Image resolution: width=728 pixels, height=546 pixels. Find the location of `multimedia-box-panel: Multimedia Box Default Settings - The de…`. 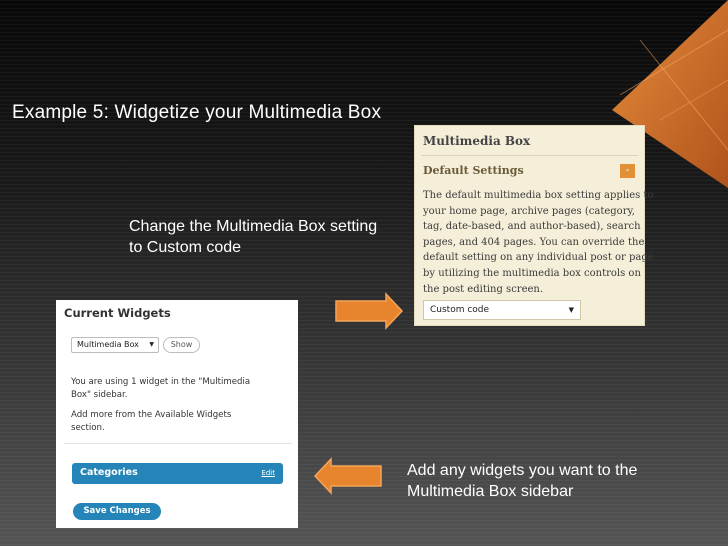

multimedia-box-panel: Multimedia Box Default Settings - The de… is located at coordinates (534, 225).